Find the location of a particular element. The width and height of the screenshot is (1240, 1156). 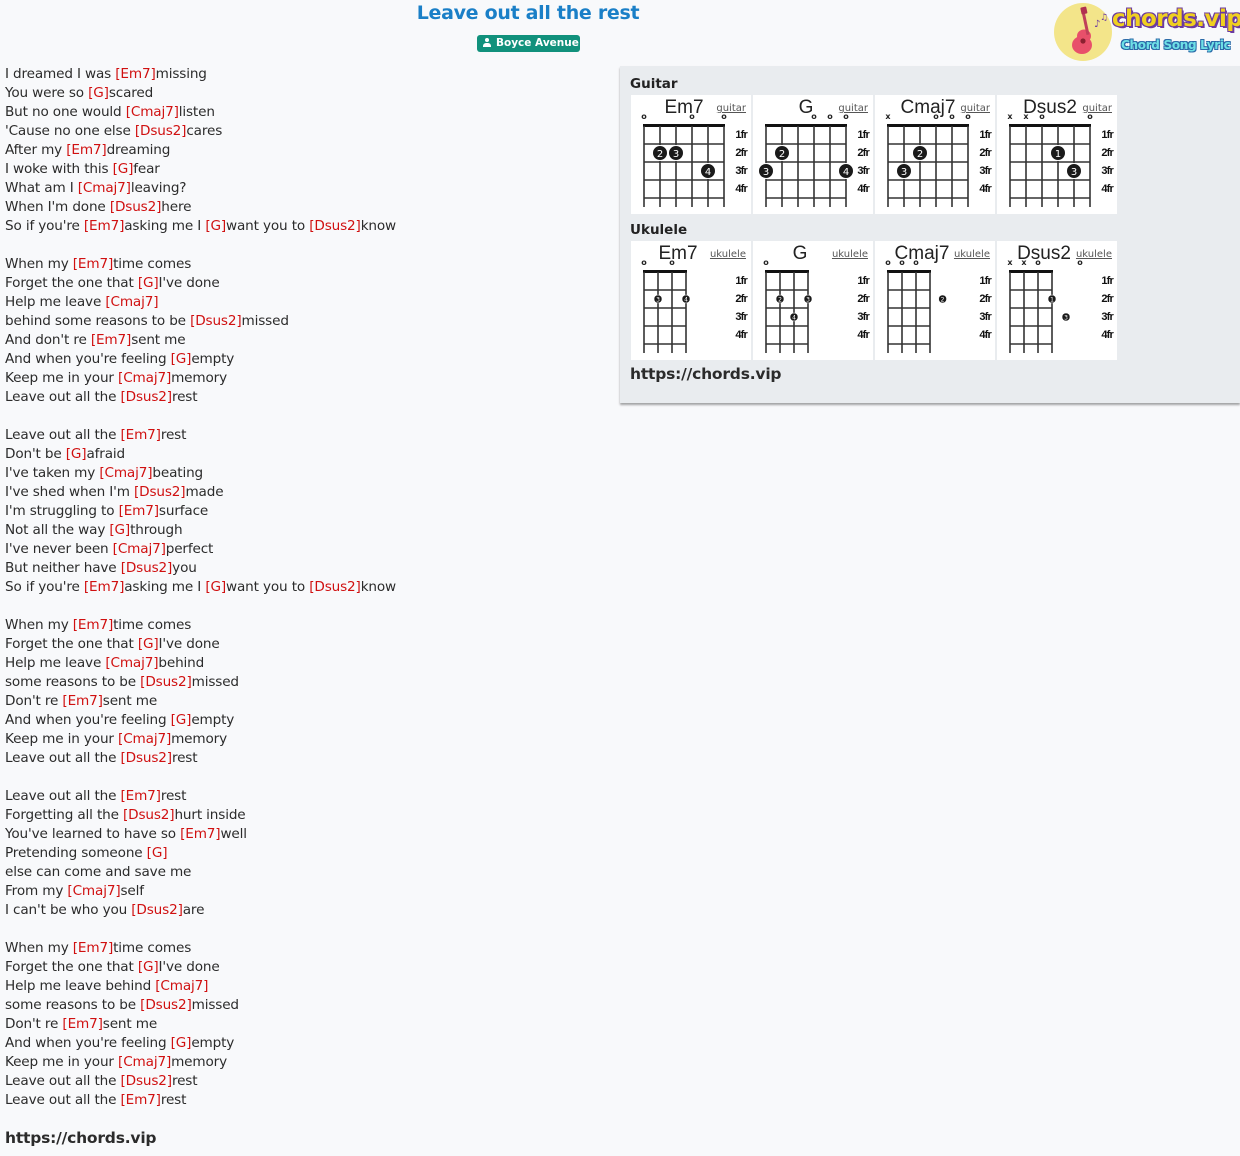

footer-url: https://chords.vip is located at coordinates (305, 1138).